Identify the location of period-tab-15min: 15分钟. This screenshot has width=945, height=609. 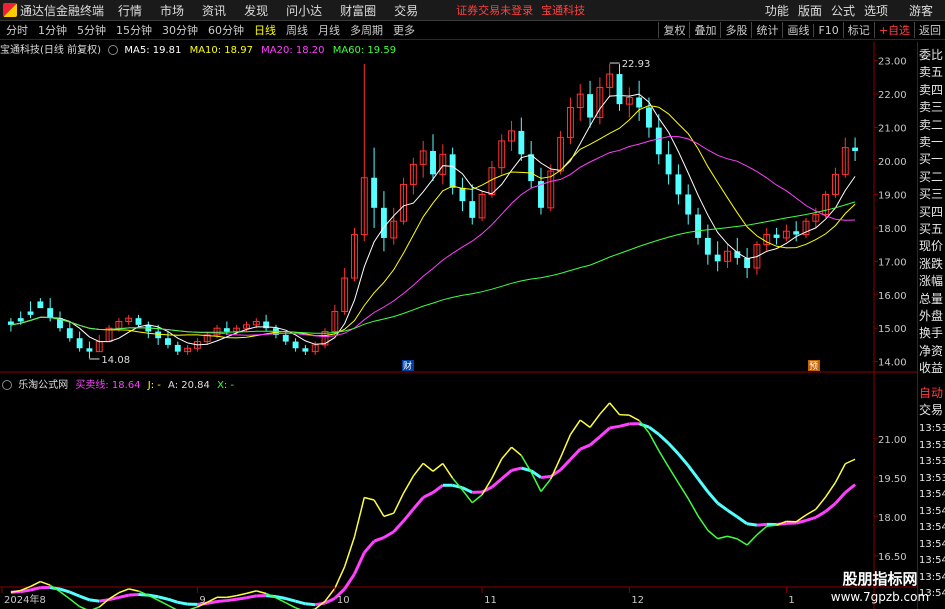
(134, 30).